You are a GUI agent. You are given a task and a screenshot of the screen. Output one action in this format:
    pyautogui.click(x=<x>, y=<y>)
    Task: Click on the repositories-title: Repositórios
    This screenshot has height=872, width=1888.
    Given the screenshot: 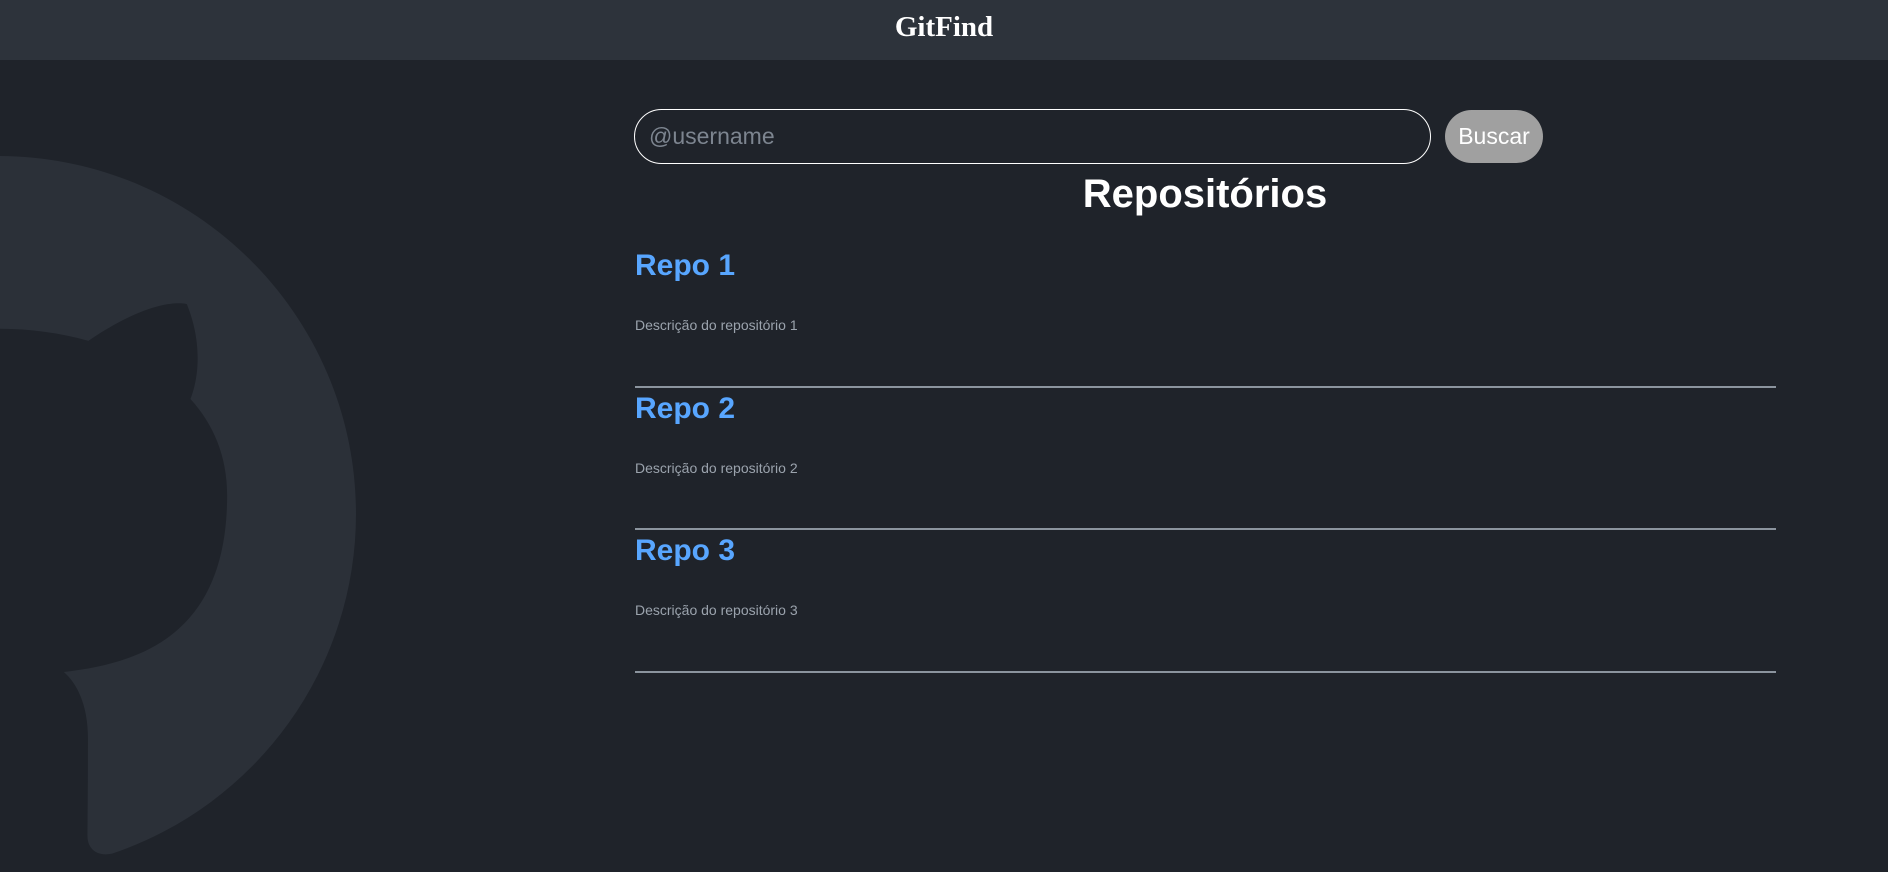 What is the action you would take?
    pyautogui.click(x=1205, y=194)
    